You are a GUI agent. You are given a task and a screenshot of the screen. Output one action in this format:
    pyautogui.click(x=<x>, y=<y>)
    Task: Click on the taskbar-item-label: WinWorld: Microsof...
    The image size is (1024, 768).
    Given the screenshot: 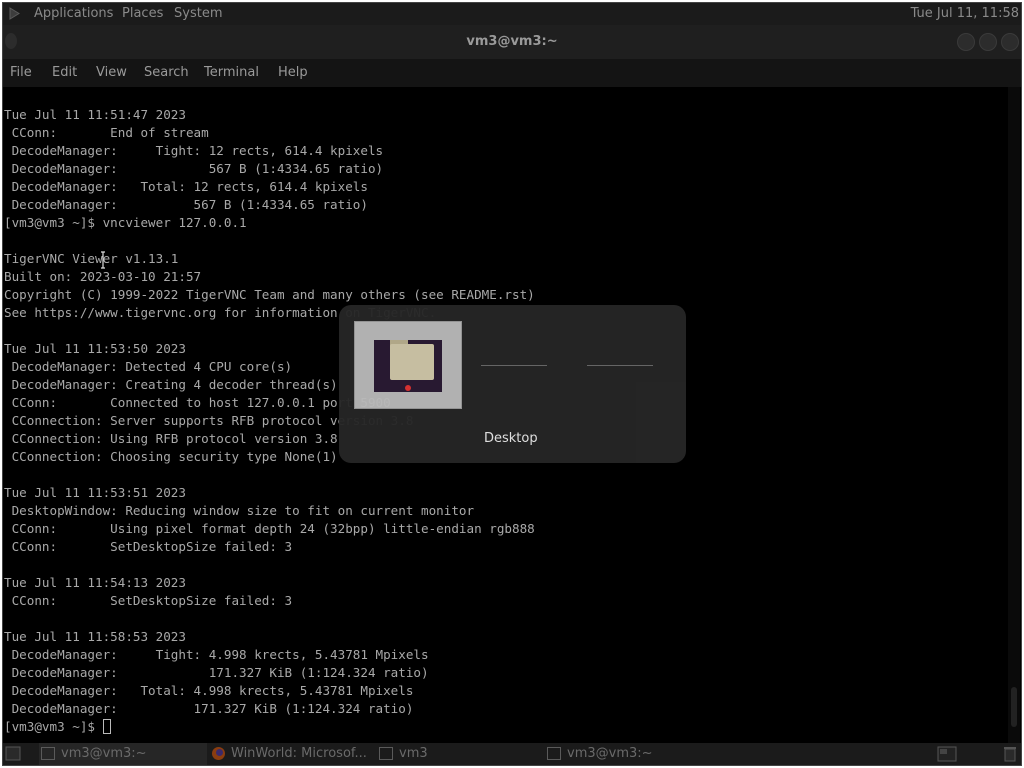 What is the action you would take?
    pyautogui.click(x=299, y=753)
    